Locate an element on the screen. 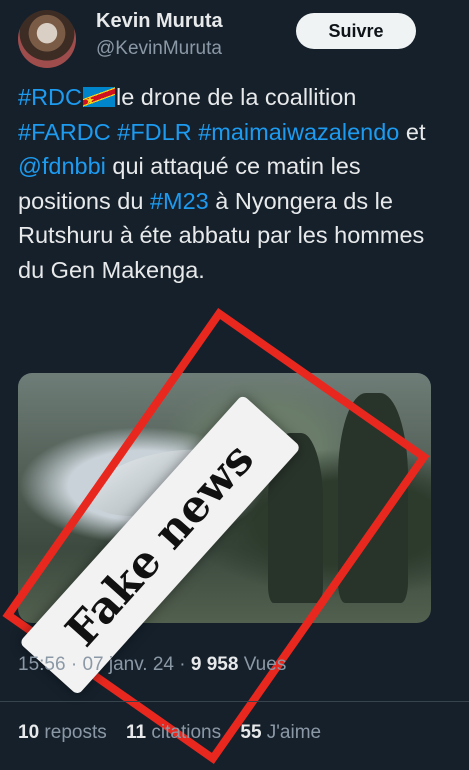 The image size is (469, 770). tweet-time: 15:56 is located at coordinates (42, 664).